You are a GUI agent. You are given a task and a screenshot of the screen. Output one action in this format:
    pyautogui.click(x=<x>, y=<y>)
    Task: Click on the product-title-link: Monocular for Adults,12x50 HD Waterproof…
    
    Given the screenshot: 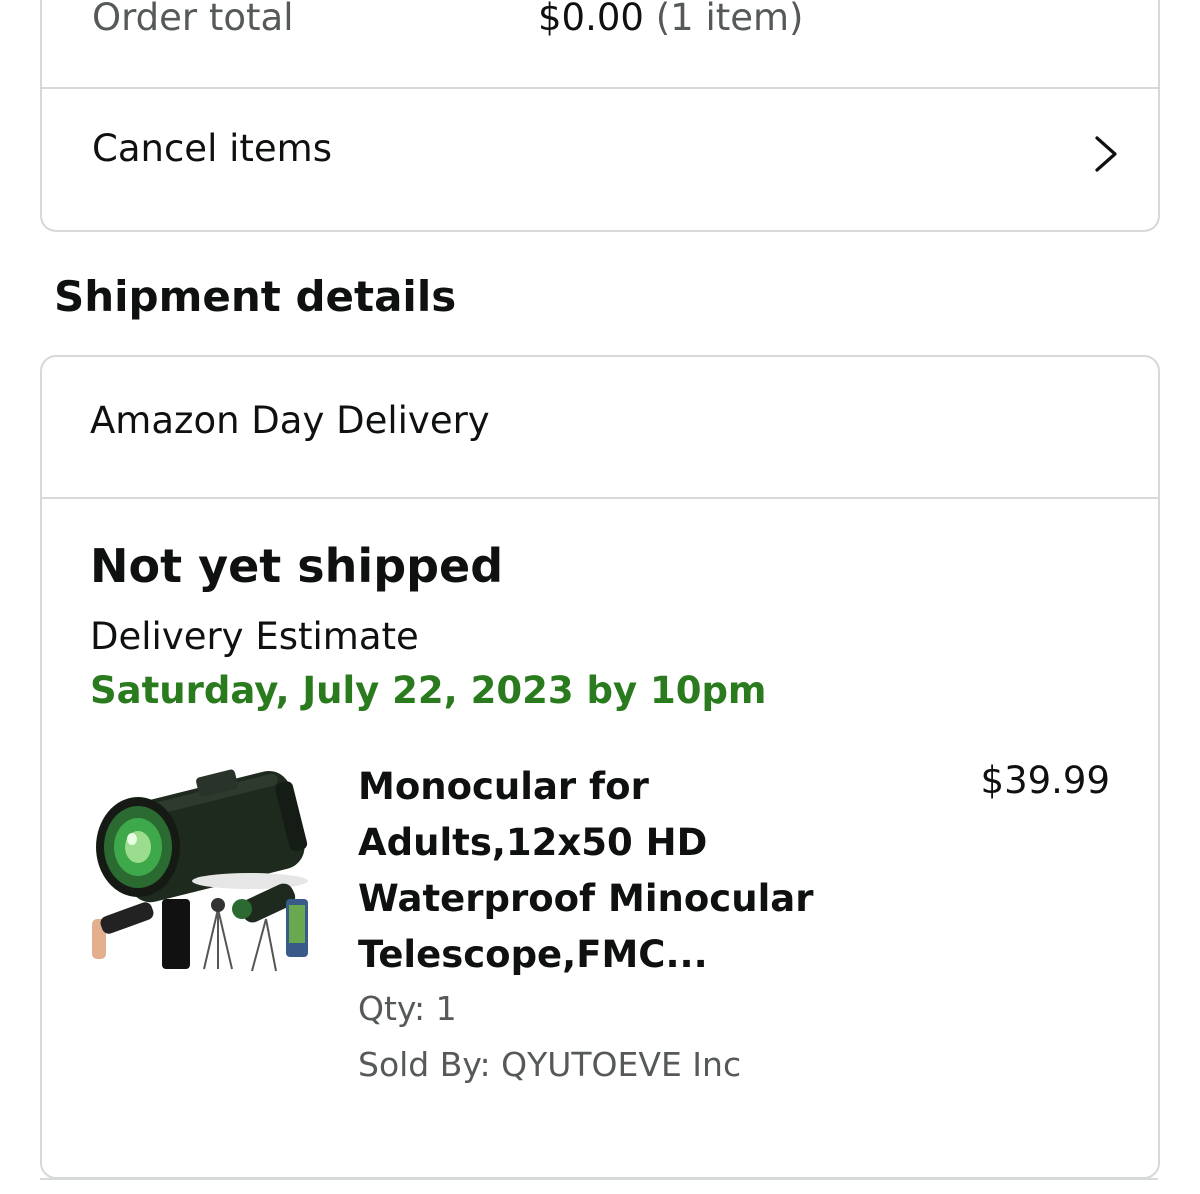 What is the action you would take?
    pyautogui.click(x=593, y=871)
    